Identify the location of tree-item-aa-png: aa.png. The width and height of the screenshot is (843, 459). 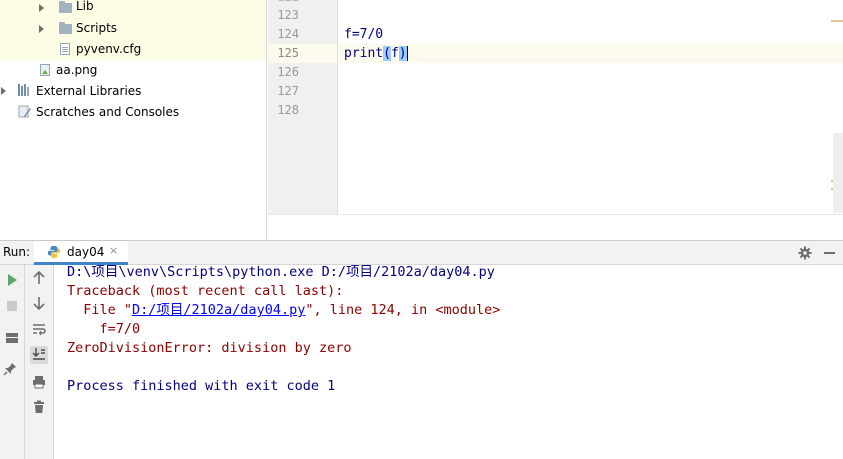
(133, 70).